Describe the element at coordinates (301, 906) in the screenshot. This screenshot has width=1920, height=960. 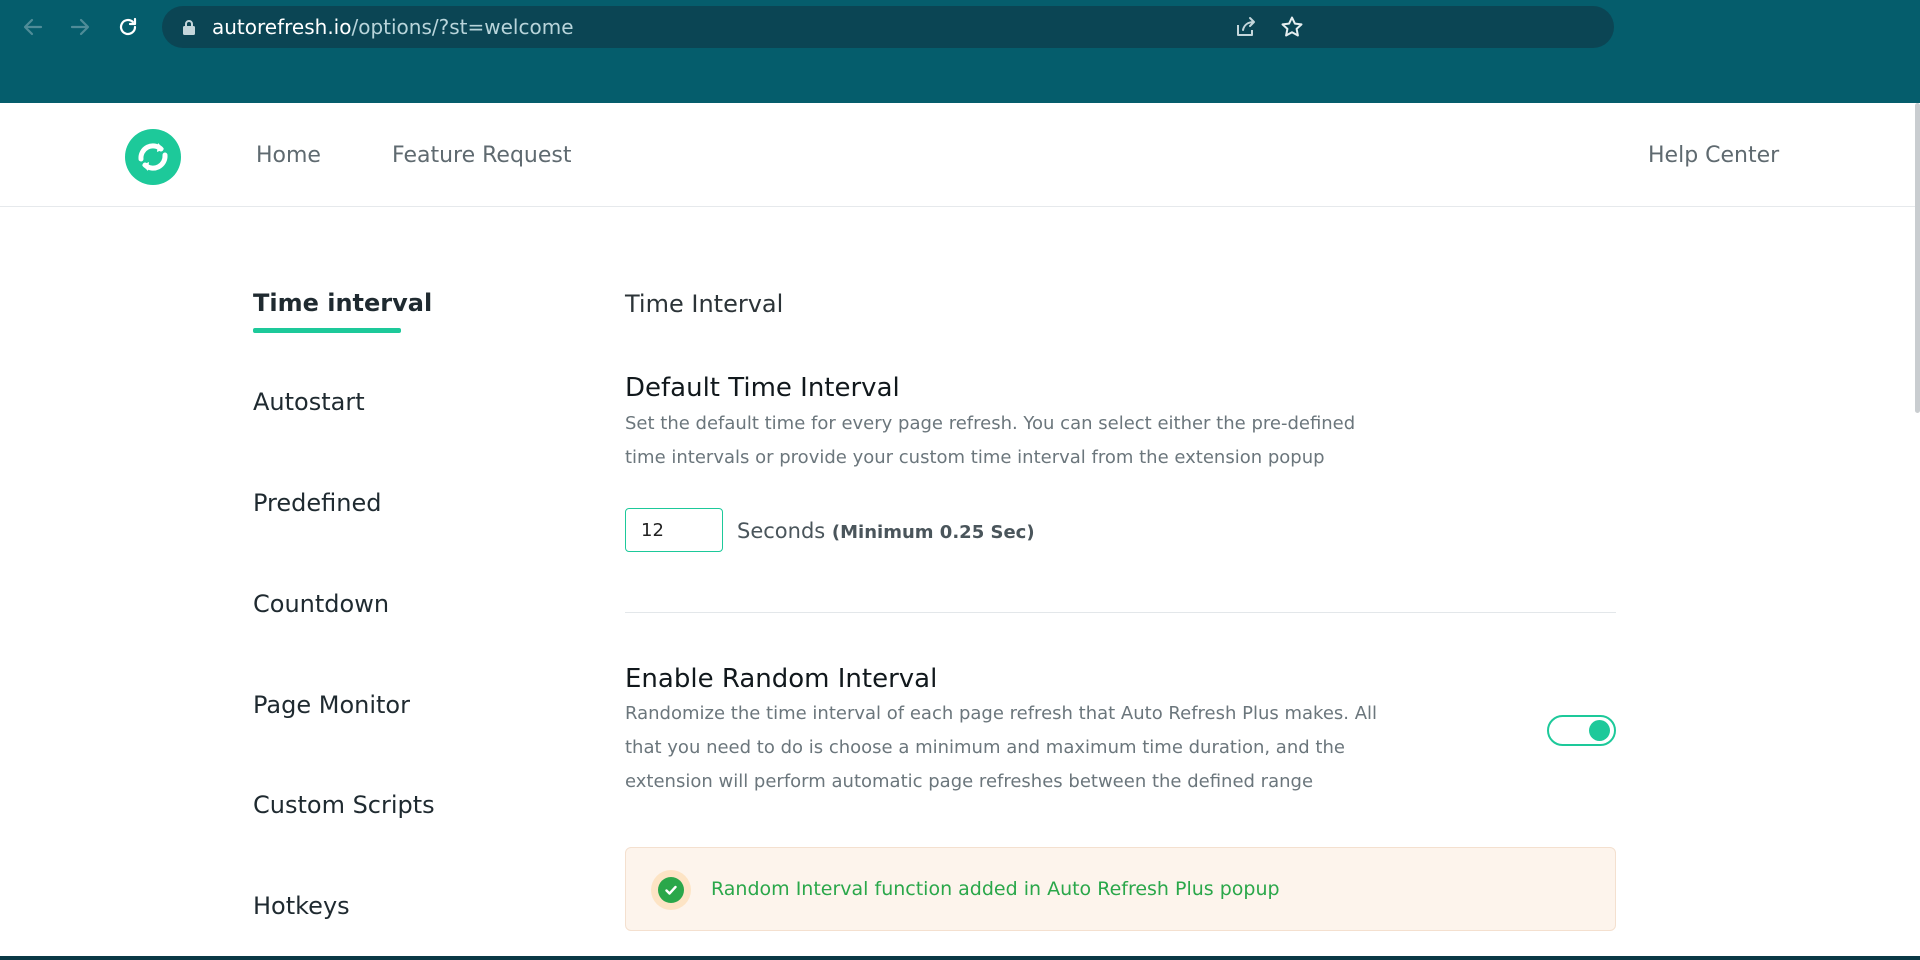
I see `sidebar-item-hotkeys: Hotkeys` at that location.